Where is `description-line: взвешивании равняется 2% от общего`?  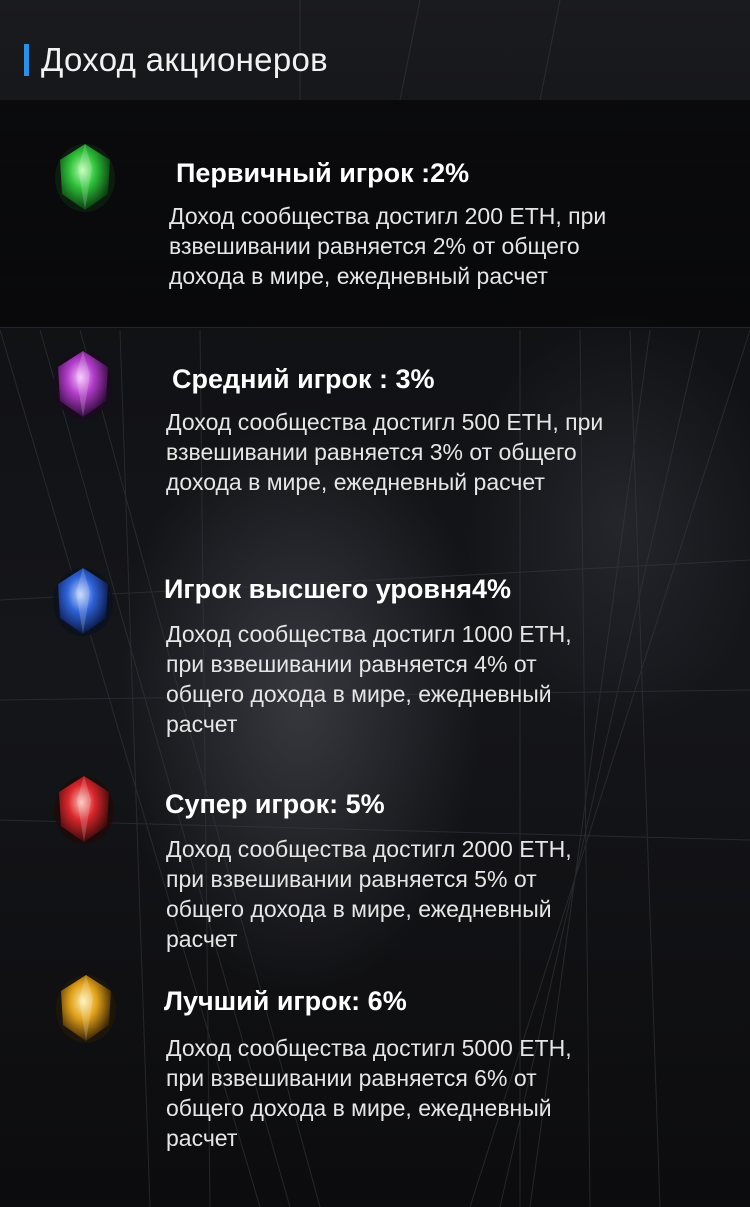
description-line: взвешивании равняется 2% от общего is located at coordinates (374, 246).